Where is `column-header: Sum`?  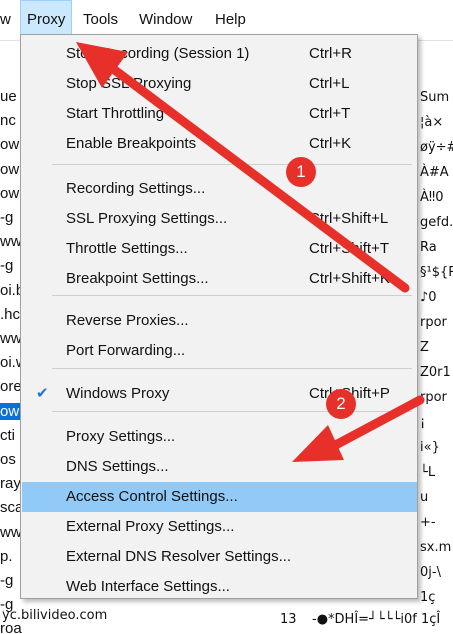 column-header: Sum is located at coordinates (435, 97).